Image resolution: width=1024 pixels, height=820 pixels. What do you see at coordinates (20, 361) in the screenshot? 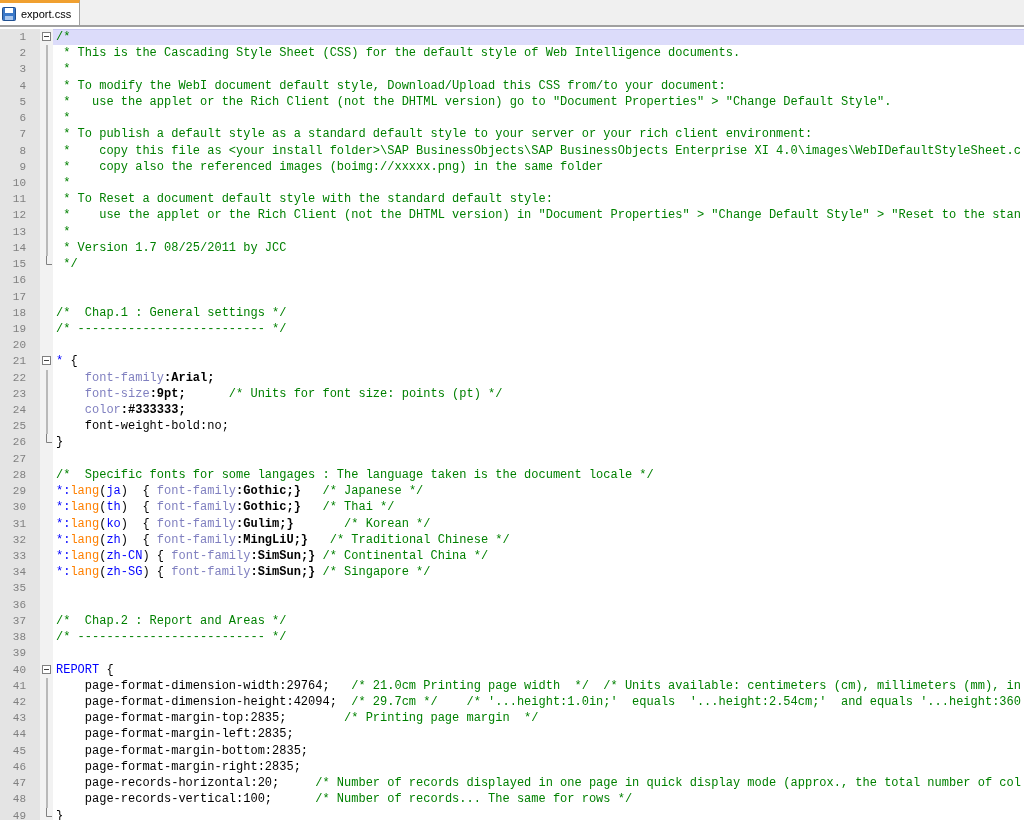
I see `line-number: 21` at bounding box center [20, 361].